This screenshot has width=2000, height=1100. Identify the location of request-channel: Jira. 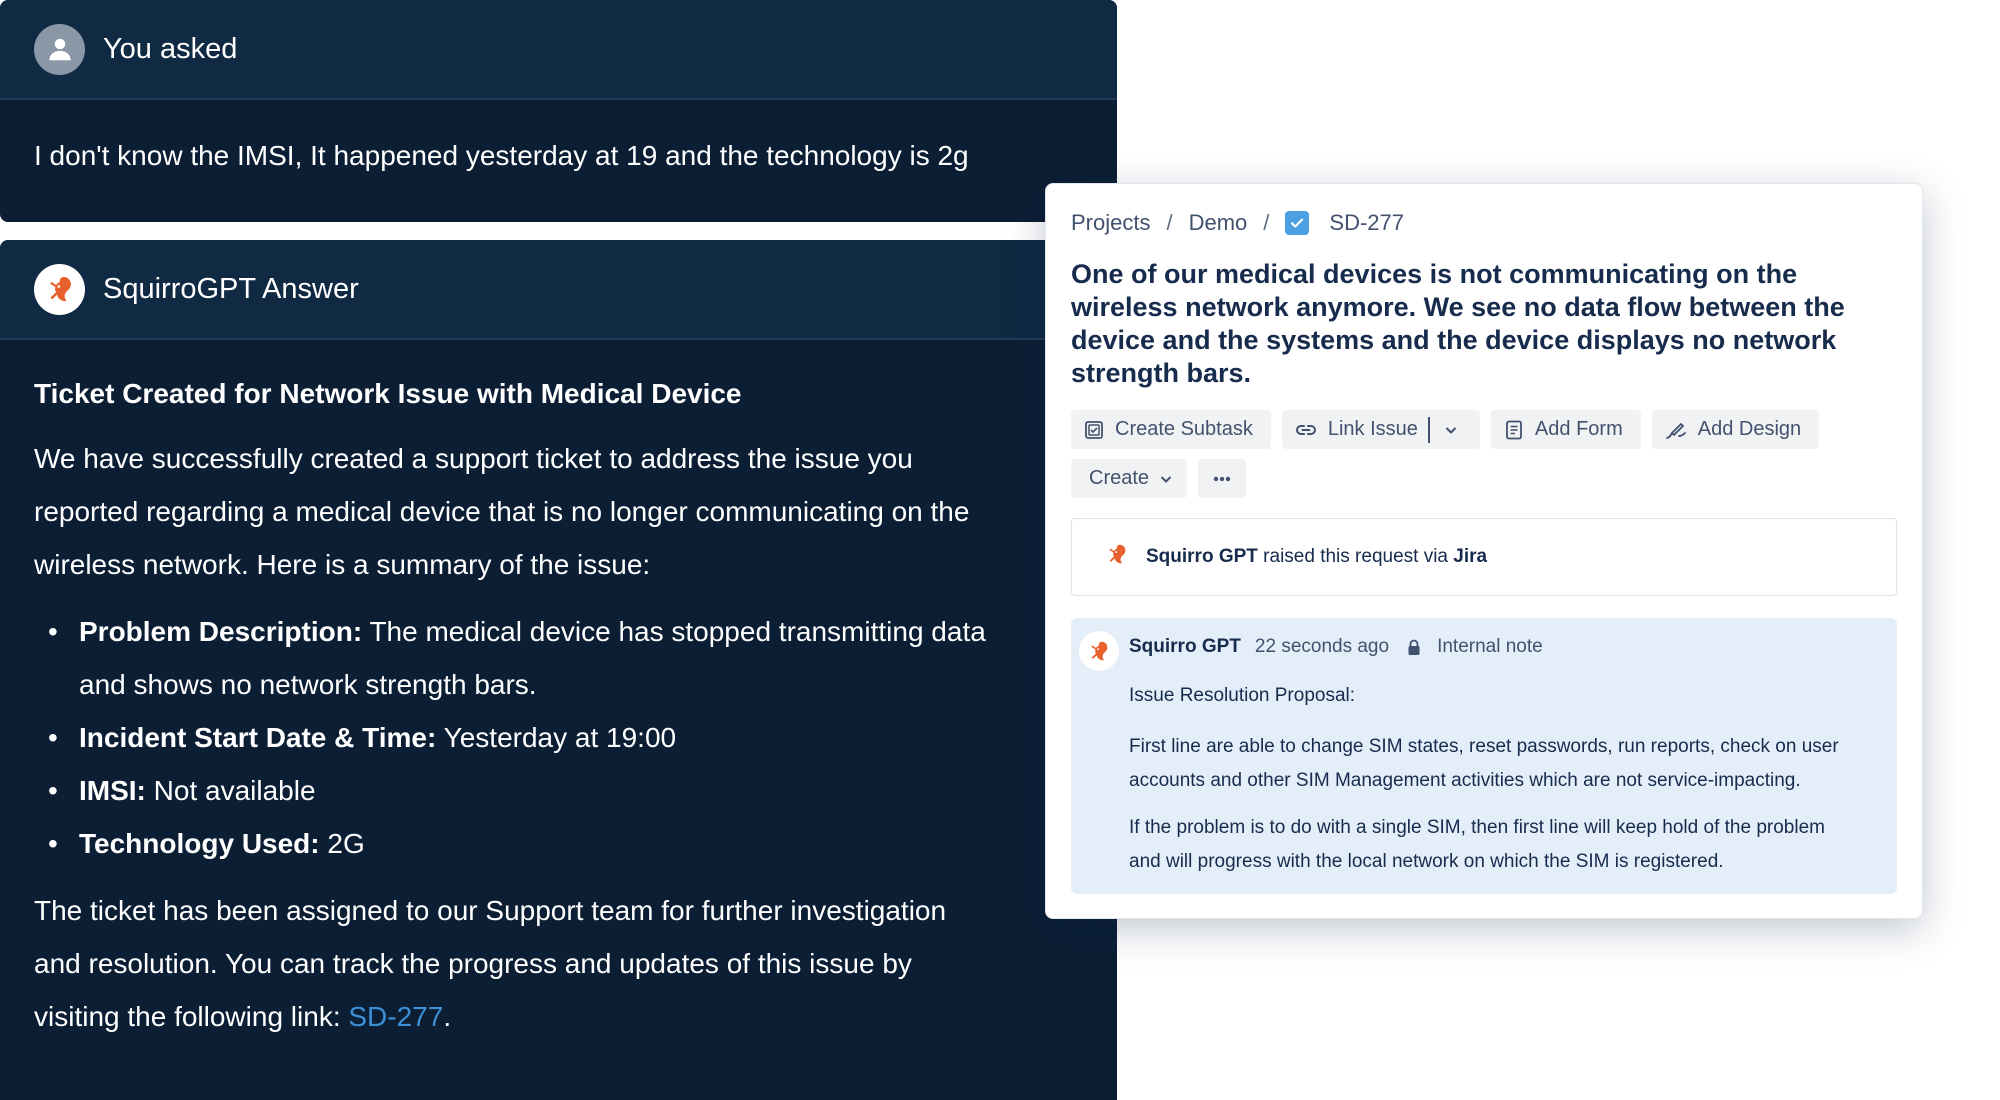
(1470, 556).